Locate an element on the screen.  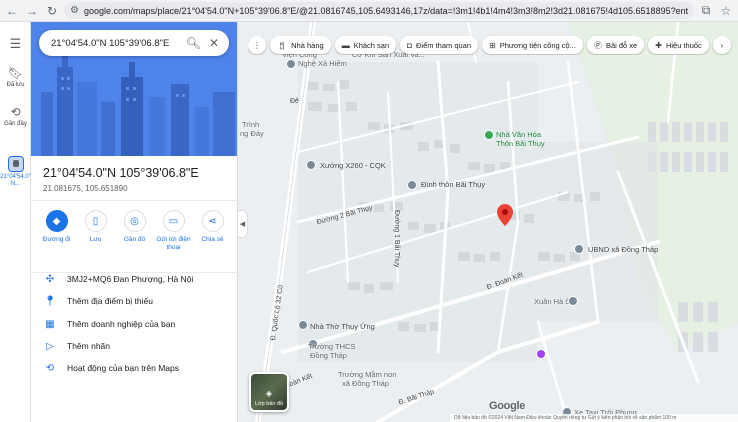
add-business-text: Thêm doanh nghiệp của bạn is located at coordinates (121, 324).